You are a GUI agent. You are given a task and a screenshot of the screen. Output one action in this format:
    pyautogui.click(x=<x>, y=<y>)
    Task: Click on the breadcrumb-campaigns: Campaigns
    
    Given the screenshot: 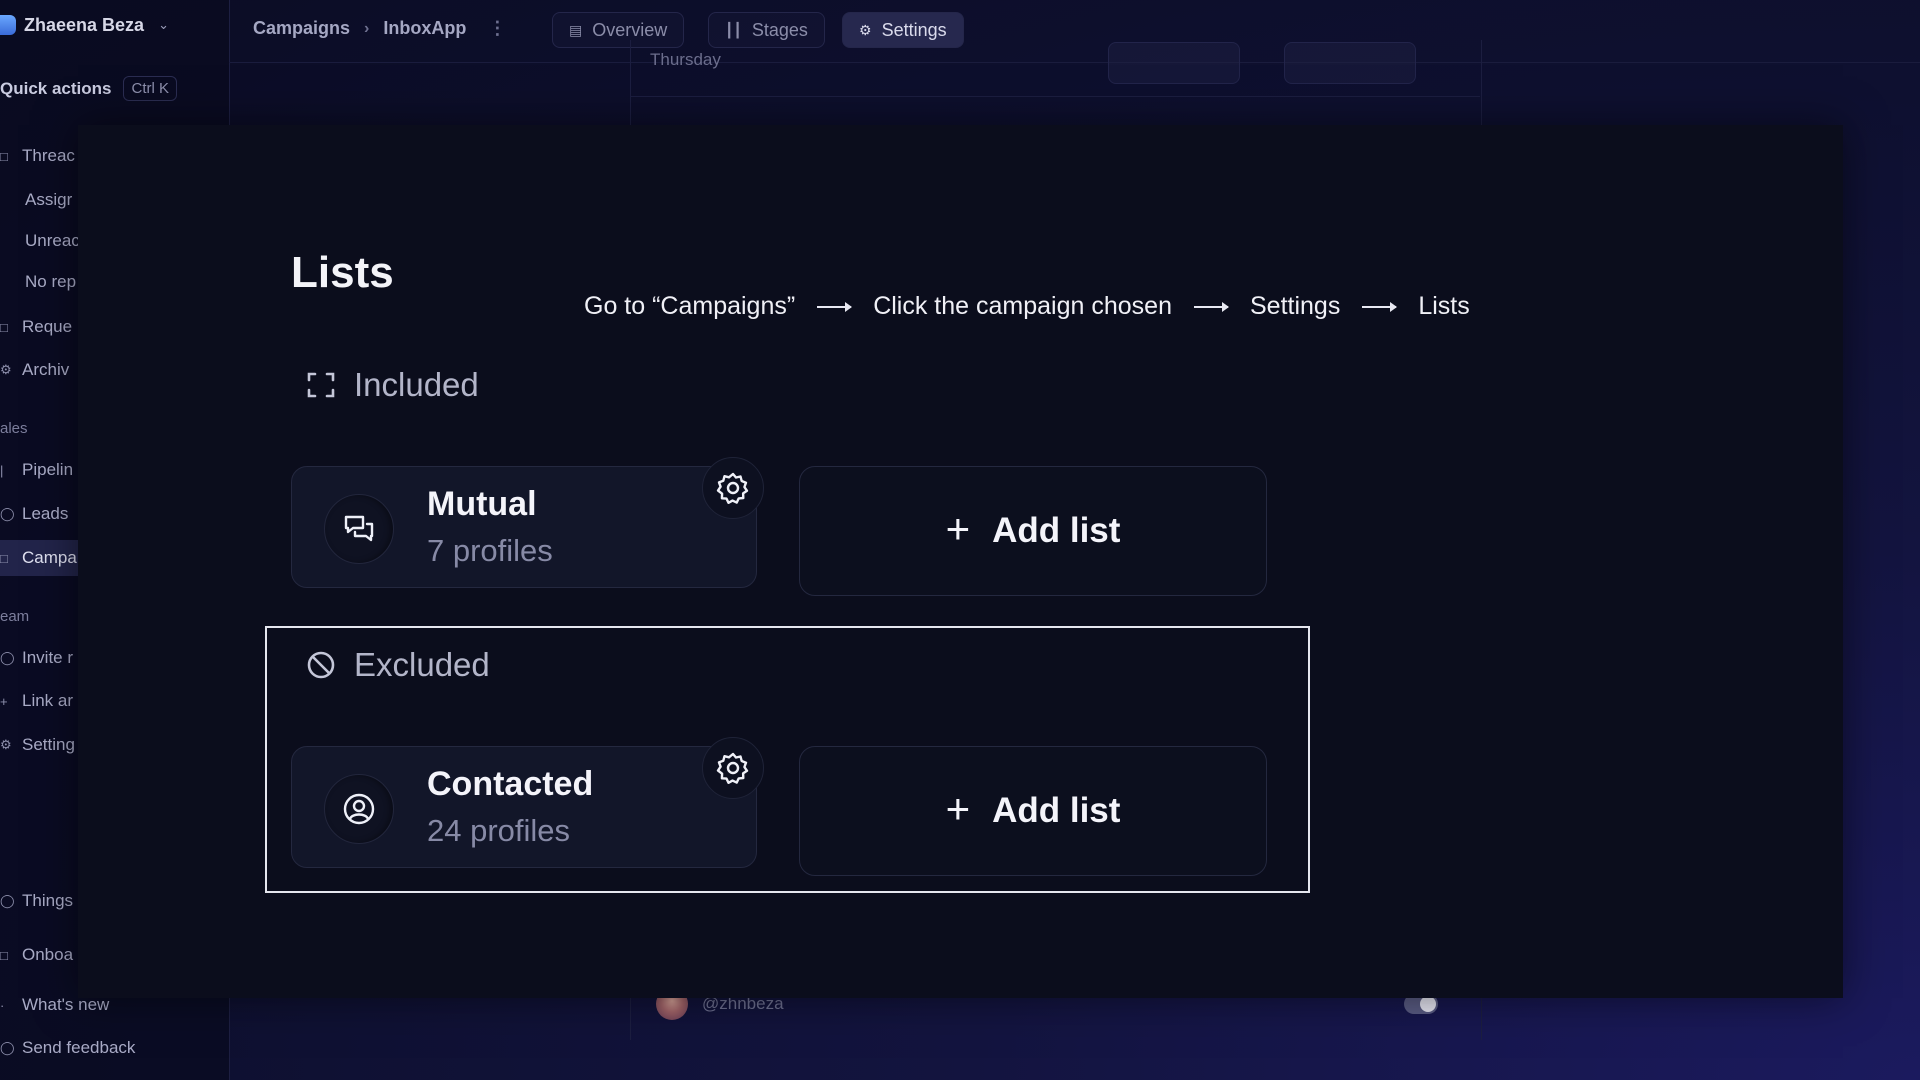 What is the action you would take?
    pyautogui.click(x=301, y=28)
    